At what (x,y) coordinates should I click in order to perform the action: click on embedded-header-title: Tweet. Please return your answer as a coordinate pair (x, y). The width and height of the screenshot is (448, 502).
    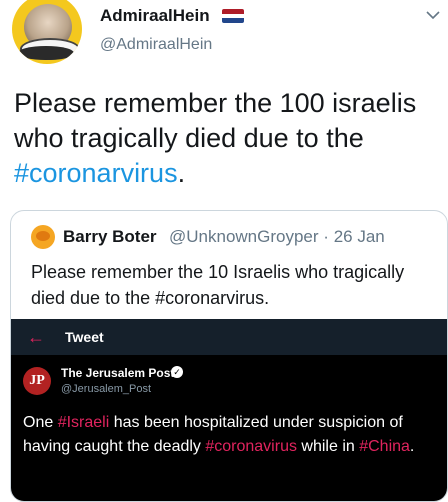
    Looking at the image, I should click on (84, 337).